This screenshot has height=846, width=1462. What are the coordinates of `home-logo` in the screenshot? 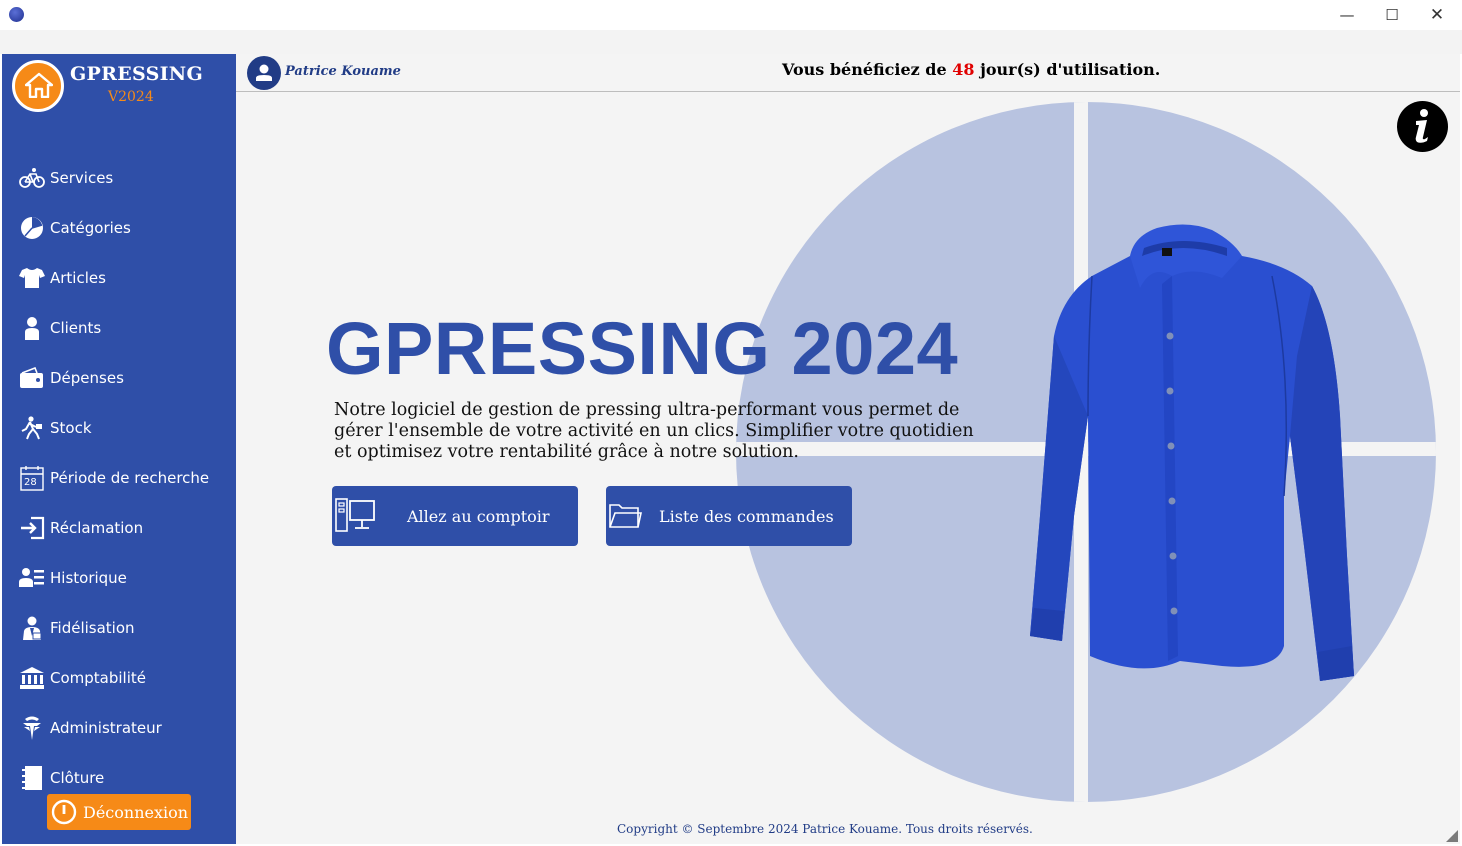 It's located at (38, 86).